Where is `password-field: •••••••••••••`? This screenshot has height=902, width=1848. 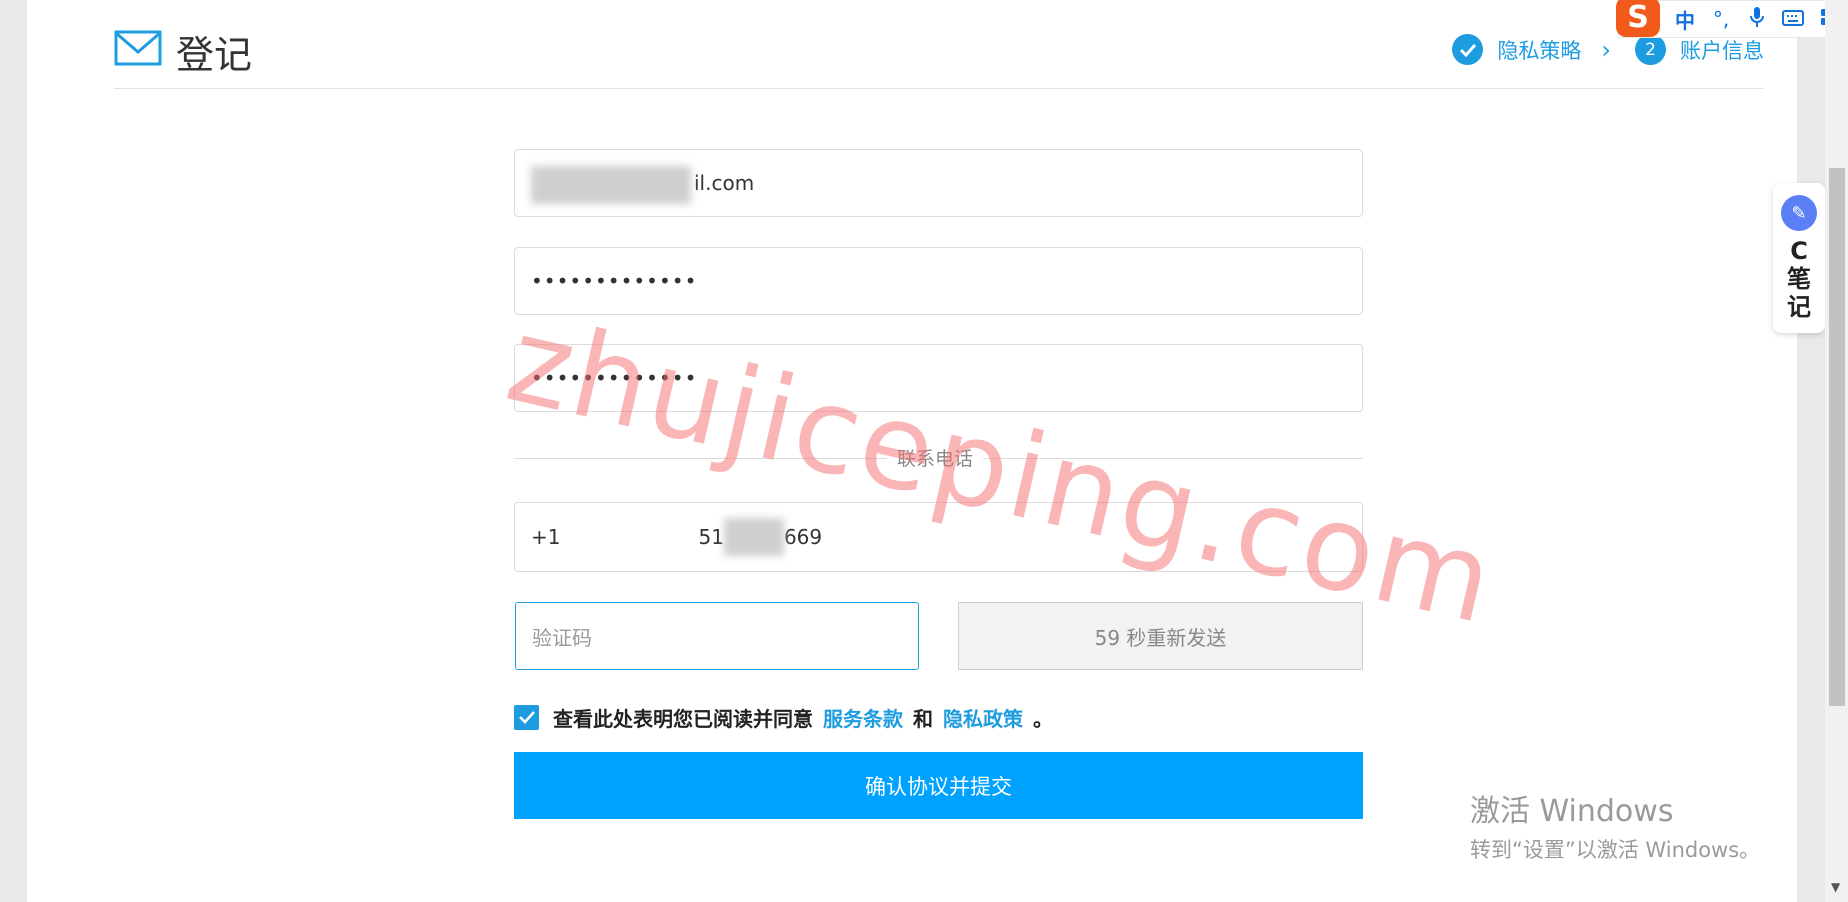
password-field: ••••••••••••• is located at coordinates (938, 281).